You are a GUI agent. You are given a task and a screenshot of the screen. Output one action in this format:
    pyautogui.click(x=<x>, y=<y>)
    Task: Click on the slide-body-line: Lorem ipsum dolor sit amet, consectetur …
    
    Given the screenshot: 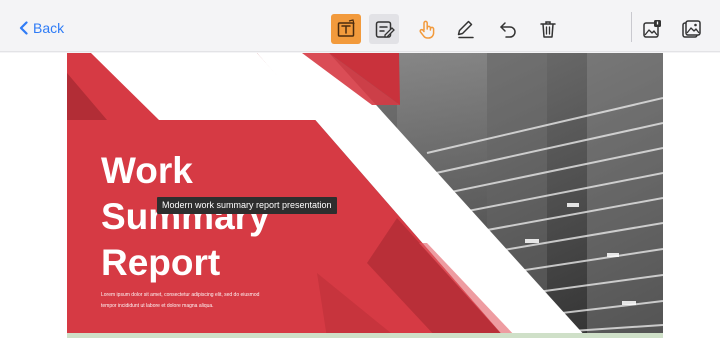 What is the action you would take?
    pyautogui.click(x=180, y=295)
    